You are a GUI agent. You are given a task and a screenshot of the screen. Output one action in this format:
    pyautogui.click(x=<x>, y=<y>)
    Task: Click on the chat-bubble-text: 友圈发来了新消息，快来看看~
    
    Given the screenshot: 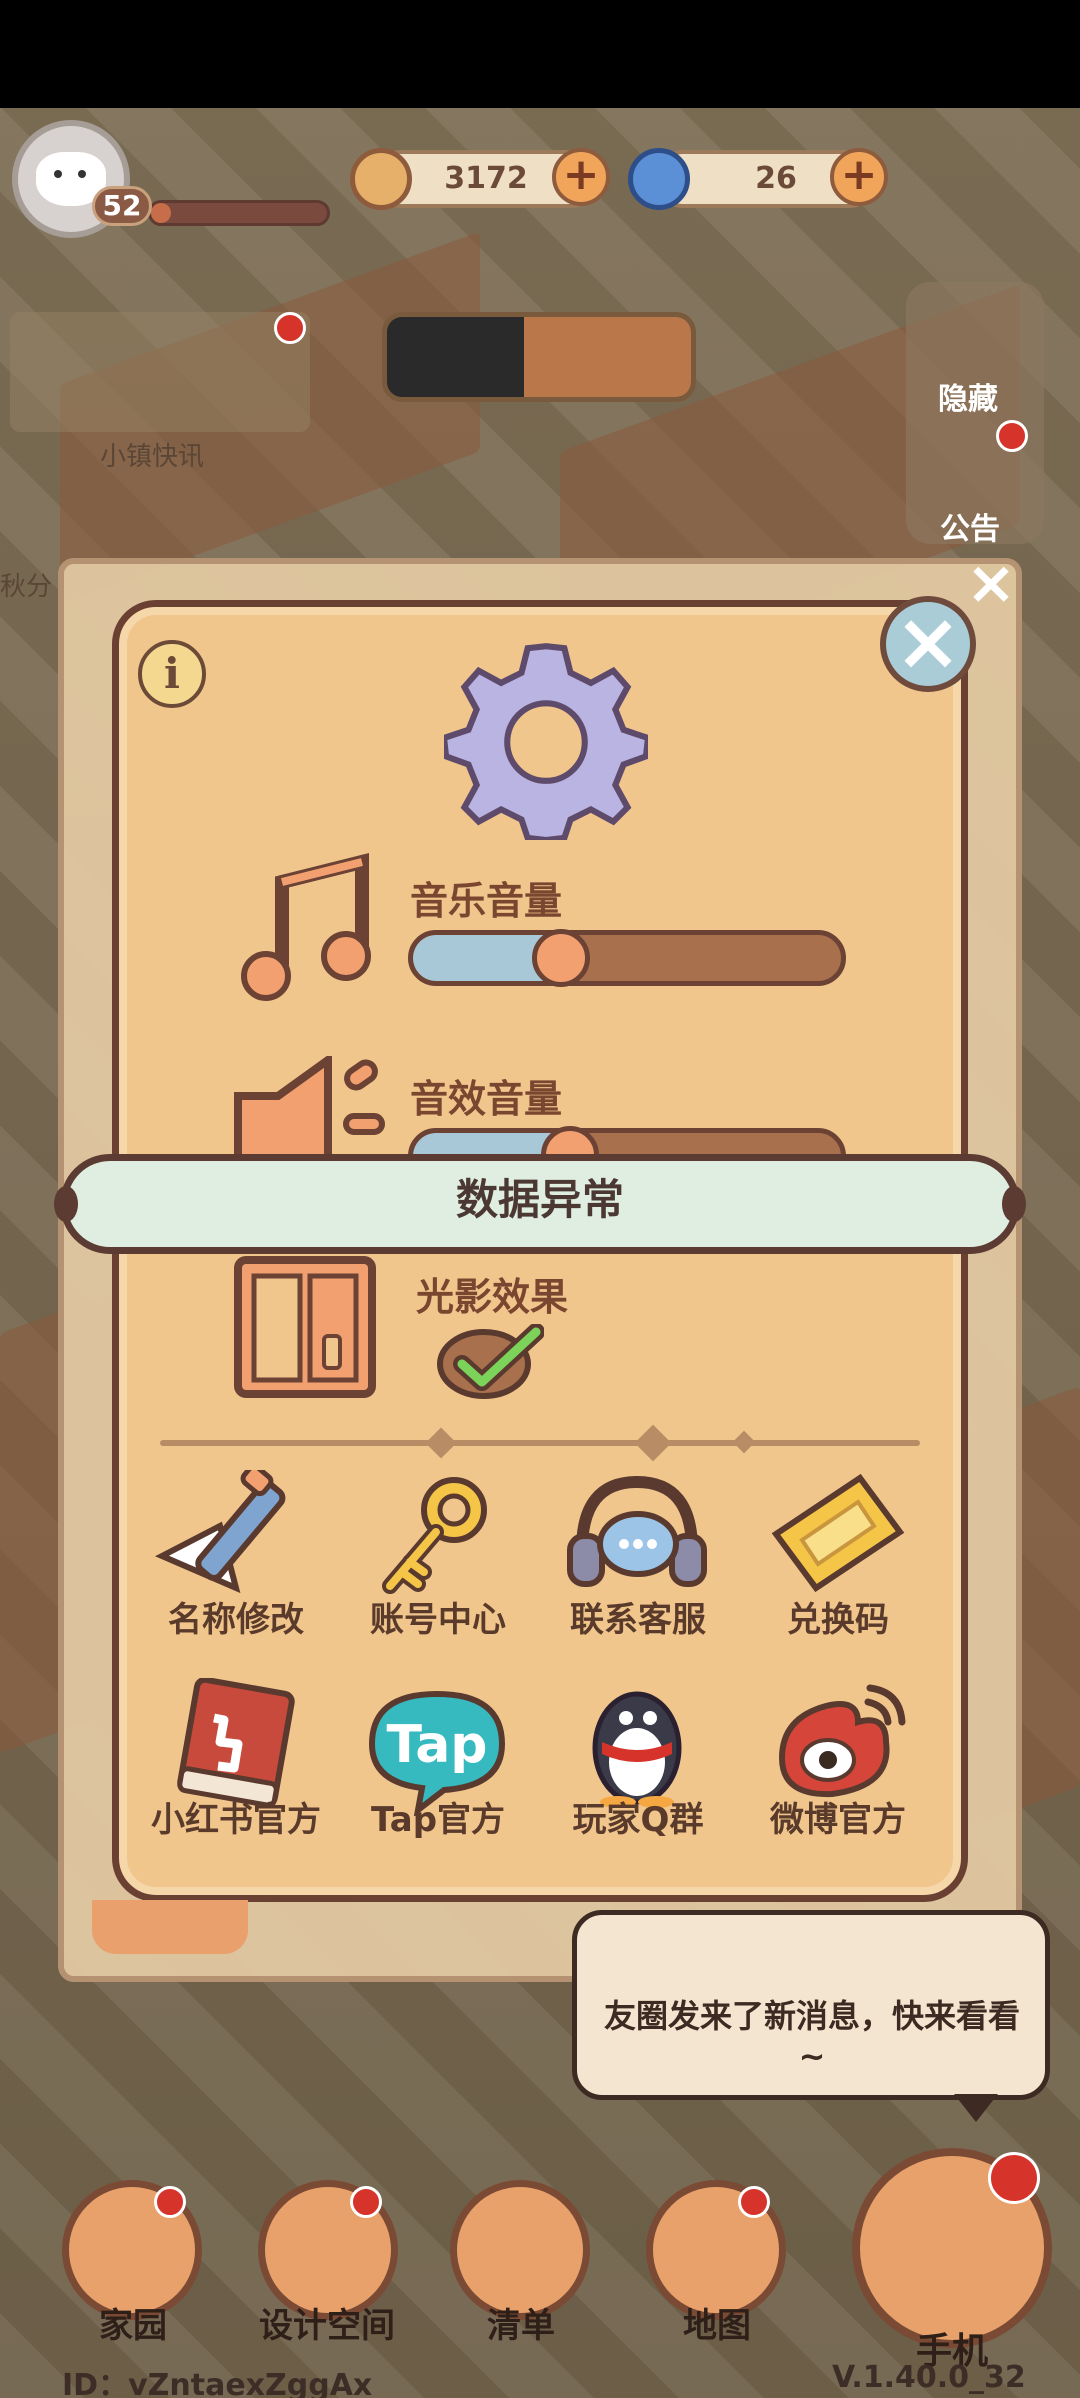 What is the action you would take?
    pyautogui.click(x=811, y=2036)
    